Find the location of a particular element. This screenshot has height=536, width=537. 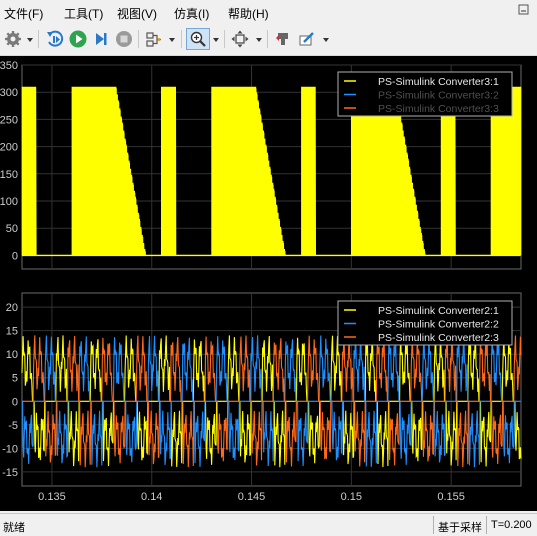

style-icon is located at coordinates (306, 39).